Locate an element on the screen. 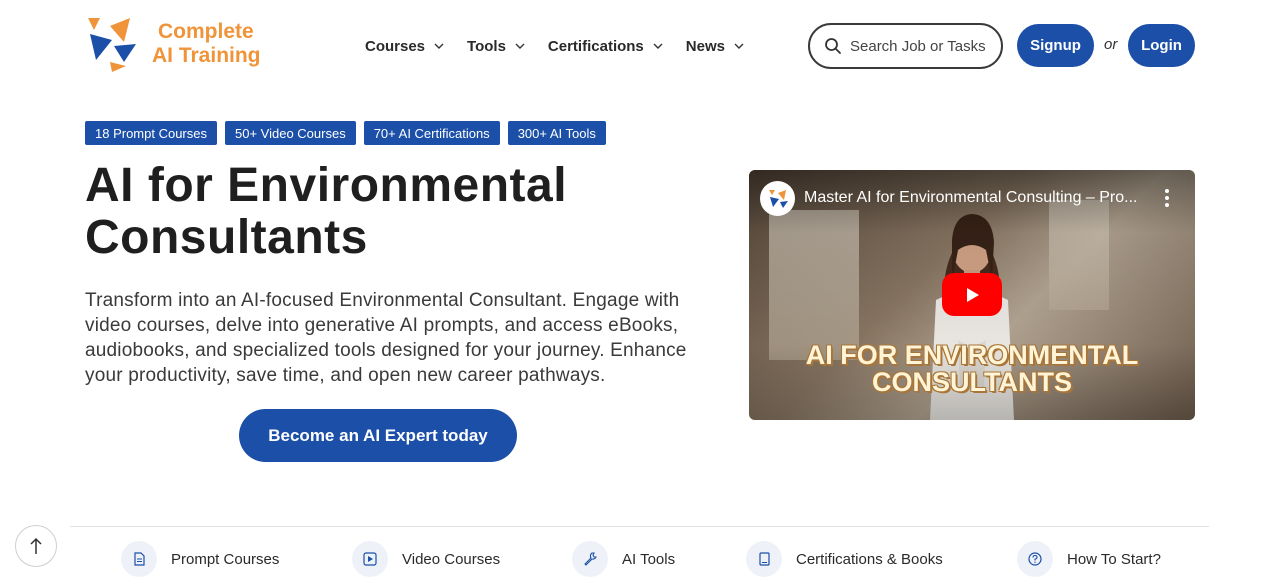  book-icon is located at coordinates (764, 559).